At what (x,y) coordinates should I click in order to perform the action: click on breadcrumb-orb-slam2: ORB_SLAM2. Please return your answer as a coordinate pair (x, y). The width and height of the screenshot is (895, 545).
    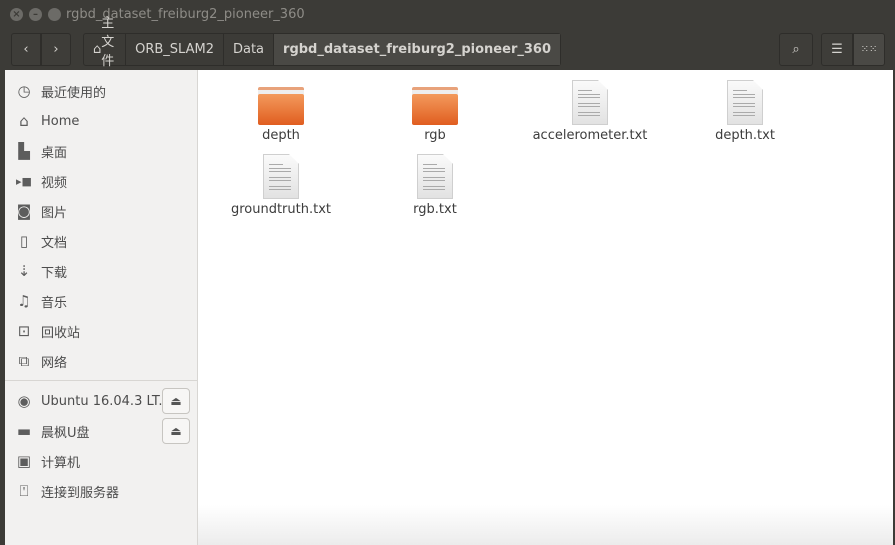
    Looking at the image, I should click on (174, 49).